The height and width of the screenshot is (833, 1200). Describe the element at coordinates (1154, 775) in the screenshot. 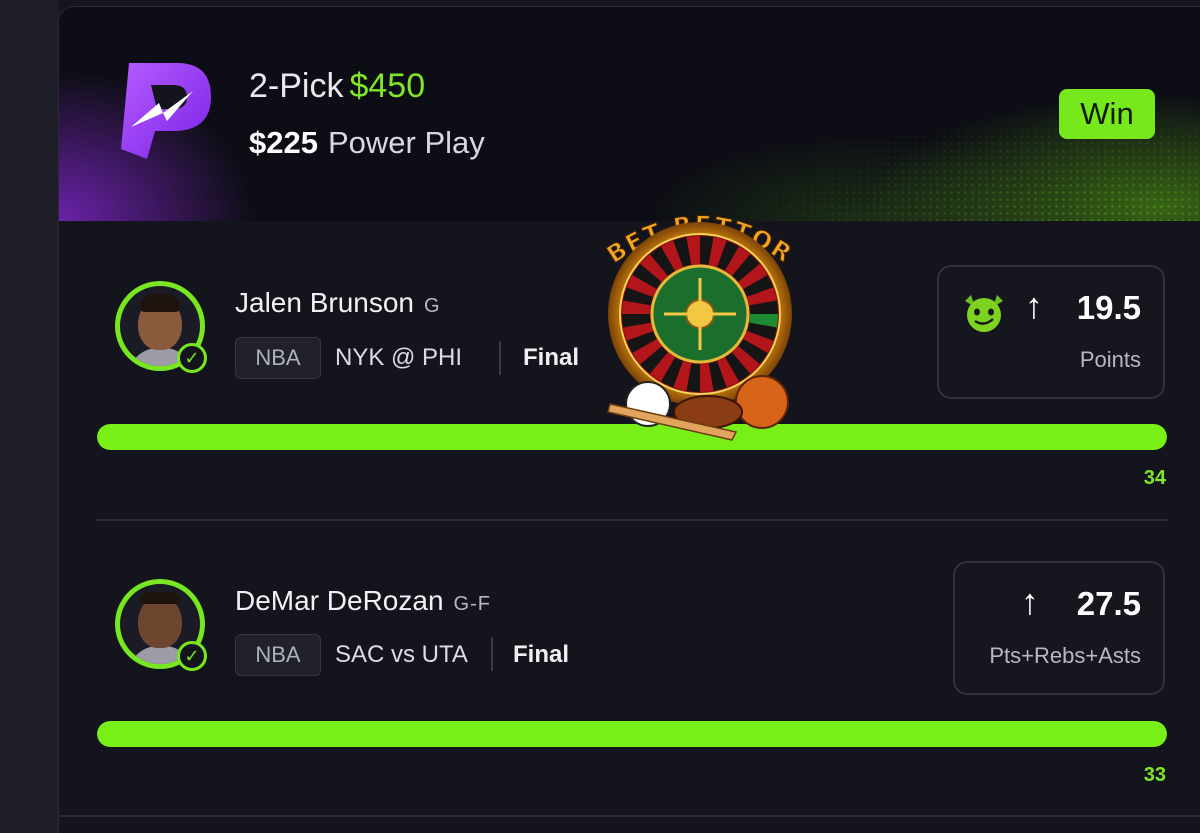

I see `actual-stat: 33` at that location.